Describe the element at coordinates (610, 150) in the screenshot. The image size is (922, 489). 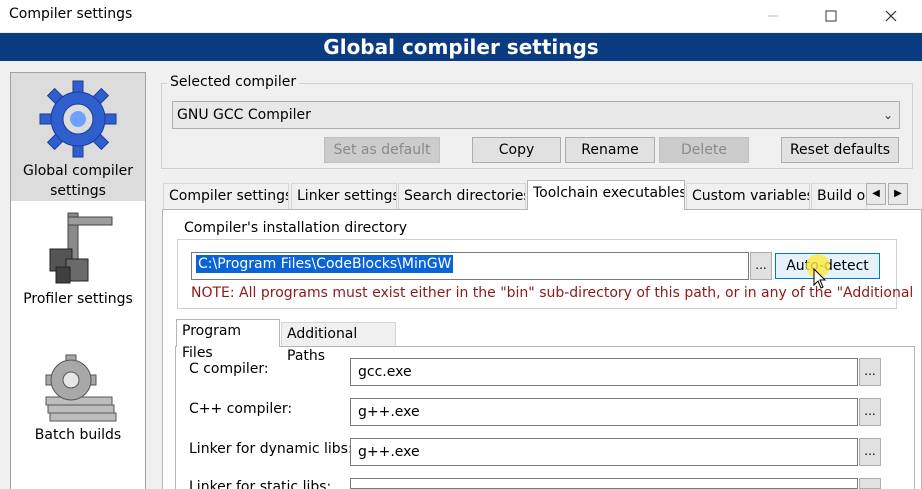
I see `rename-button: Rename` at that location.